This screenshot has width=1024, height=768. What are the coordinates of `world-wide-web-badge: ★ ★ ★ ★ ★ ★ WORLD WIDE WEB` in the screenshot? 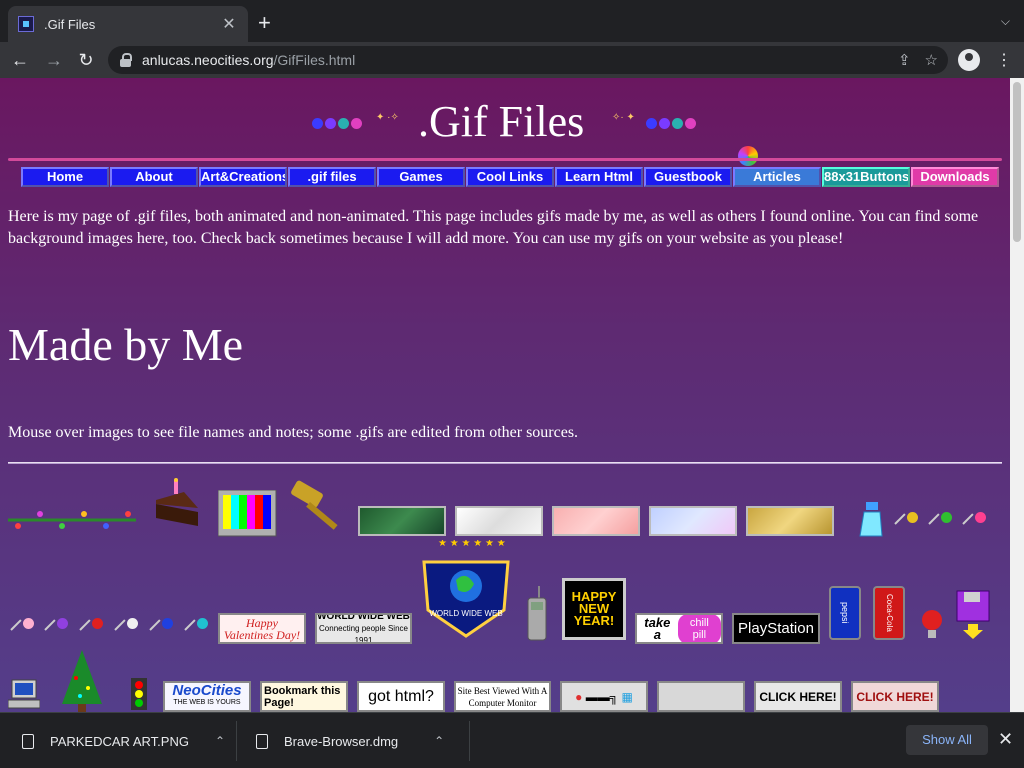 It's located at (466, 590).